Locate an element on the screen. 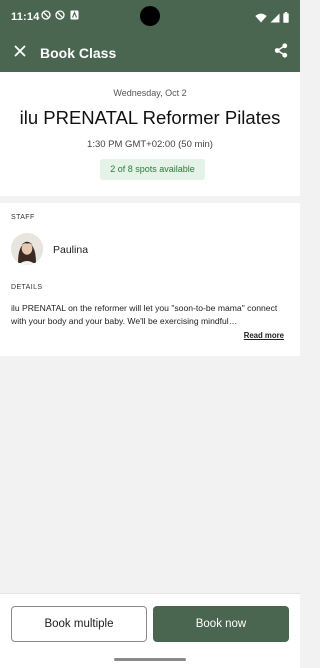 The width and height of the screenshot is (320, 668). status-icons-right is located at coordinates (272, 19).